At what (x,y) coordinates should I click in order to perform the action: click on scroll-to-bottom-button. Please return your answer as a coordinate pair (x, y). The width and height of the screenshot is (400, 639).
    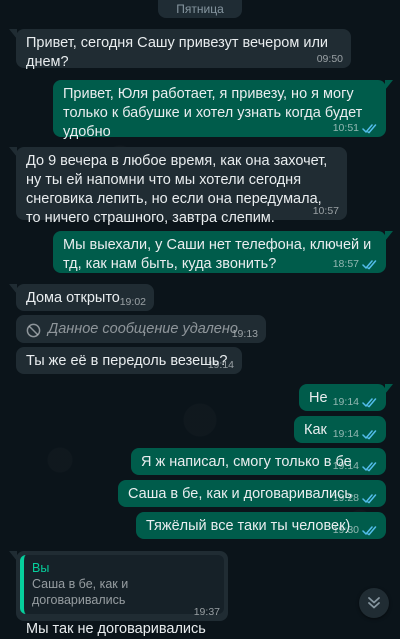
    Looking at the image, I should click on (374, 603).